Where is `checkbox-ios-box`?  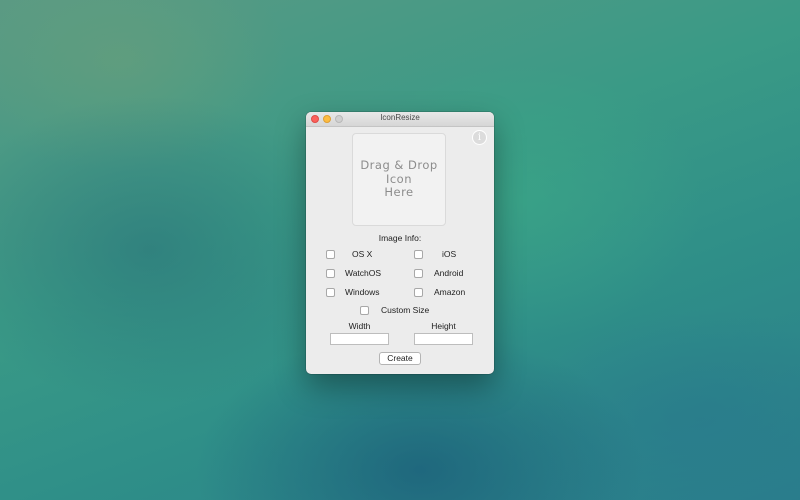
checkbox-ios-box is located at coordinates (418, 254).